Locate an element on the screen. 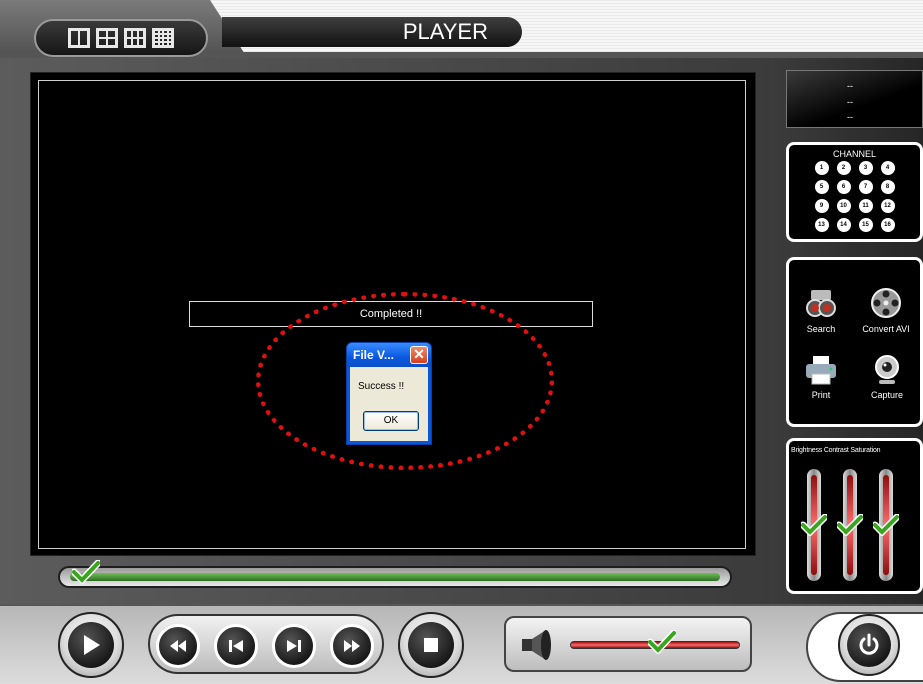  play-button is located at coordinates (91, 645).